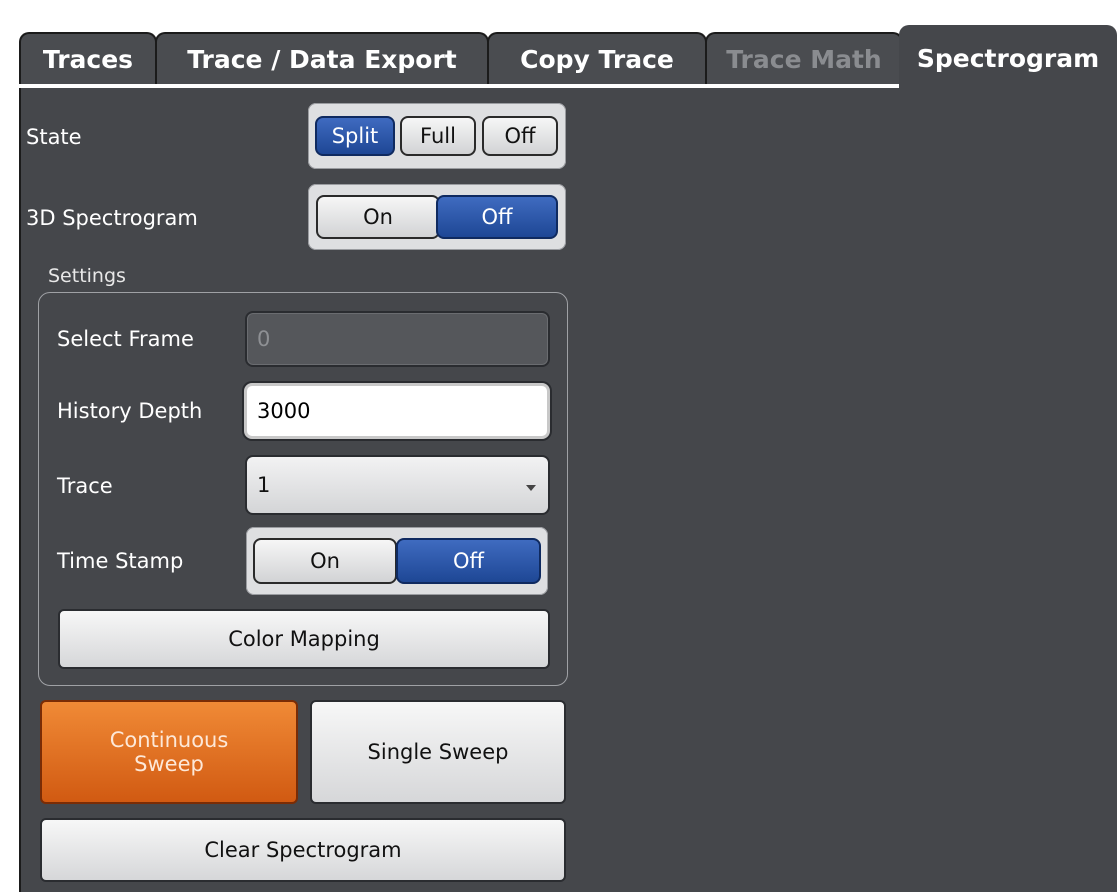 The image size is (1117, 892). I want to click on state-off-button: Off, so click(520, 136).